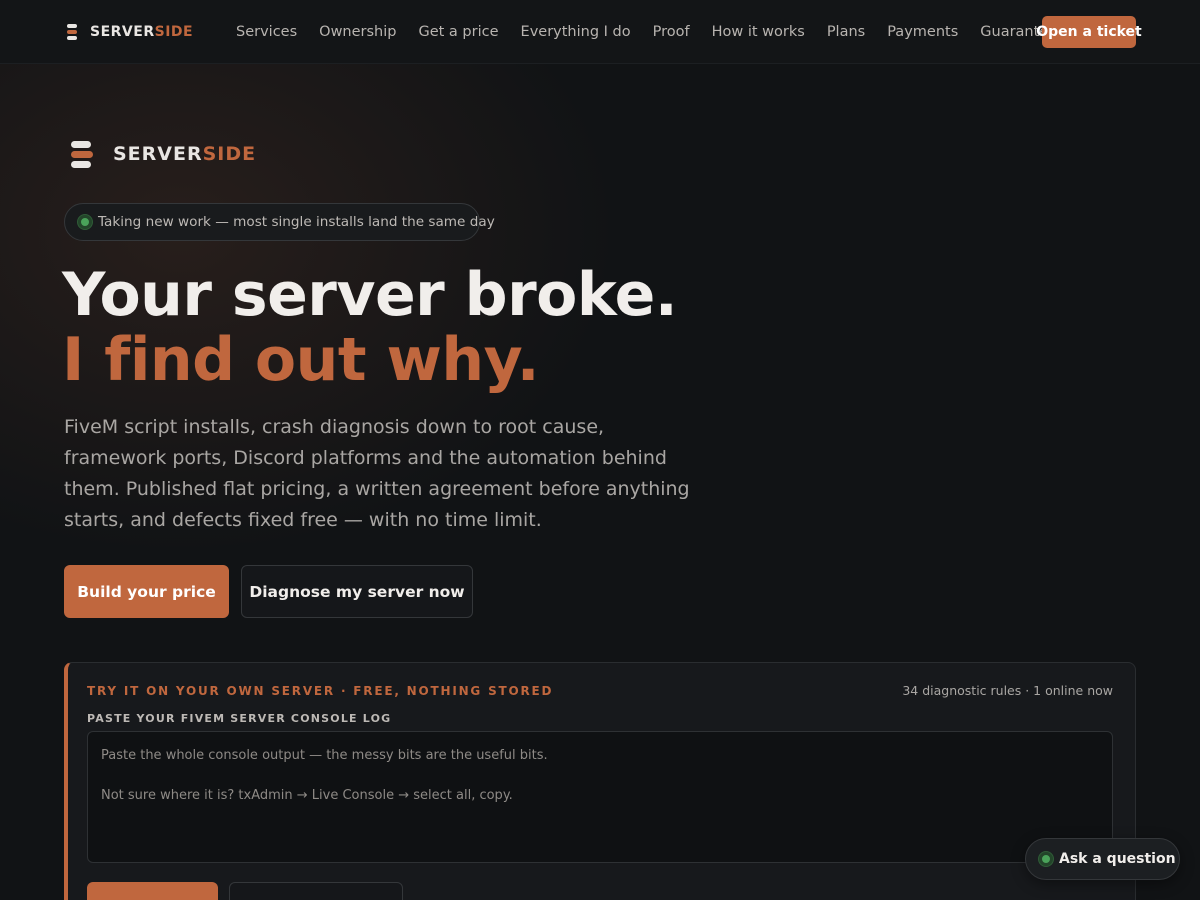  What do you see at coordinates (146, 591) in the screenshot?
I see `build-your-price-button: Build your price` at bounding box center [146, 591].